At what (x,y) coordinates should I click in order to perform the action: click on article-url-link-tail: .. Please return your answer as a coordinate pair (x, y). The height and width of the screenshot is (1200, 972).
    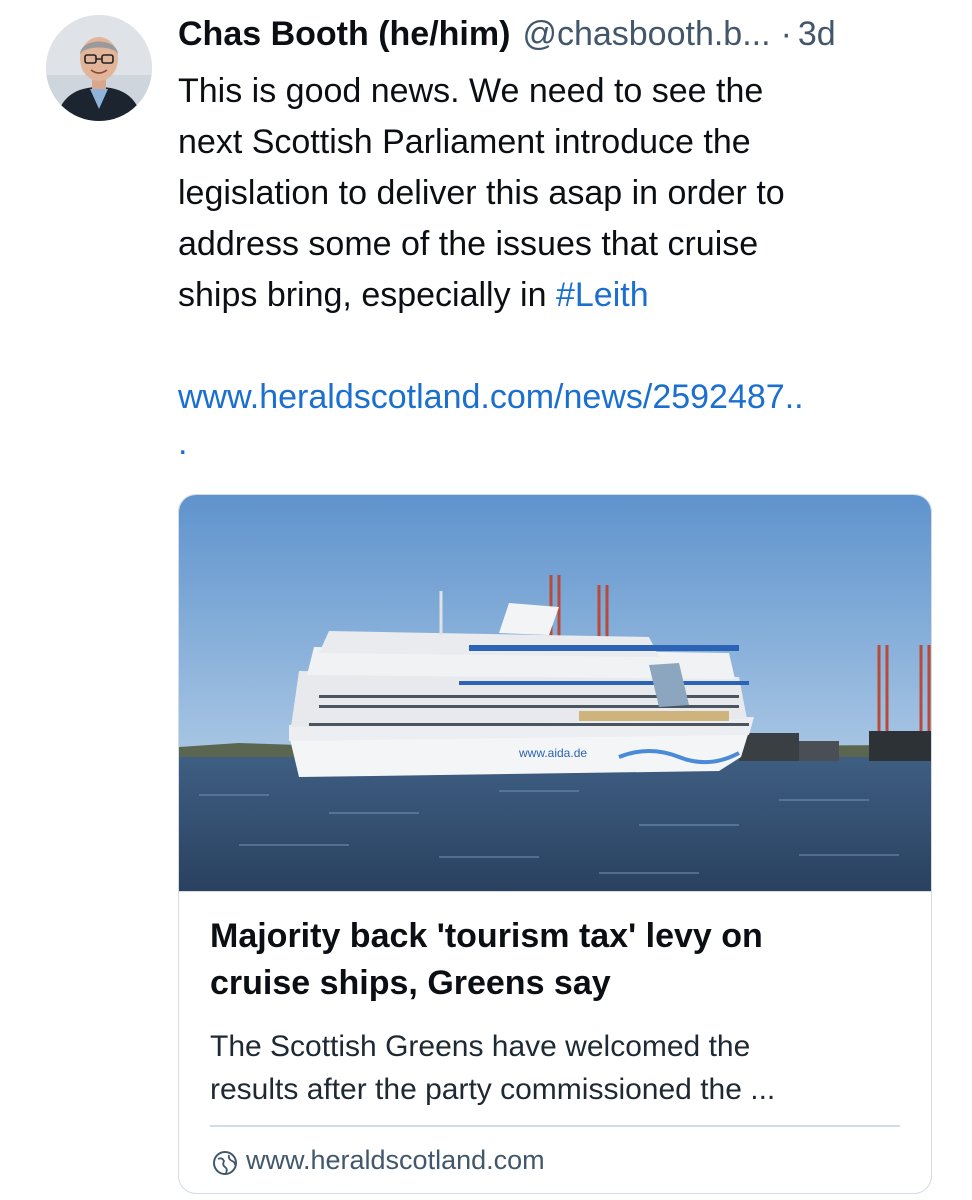
    Looking at the image, I should click on (558, 443).